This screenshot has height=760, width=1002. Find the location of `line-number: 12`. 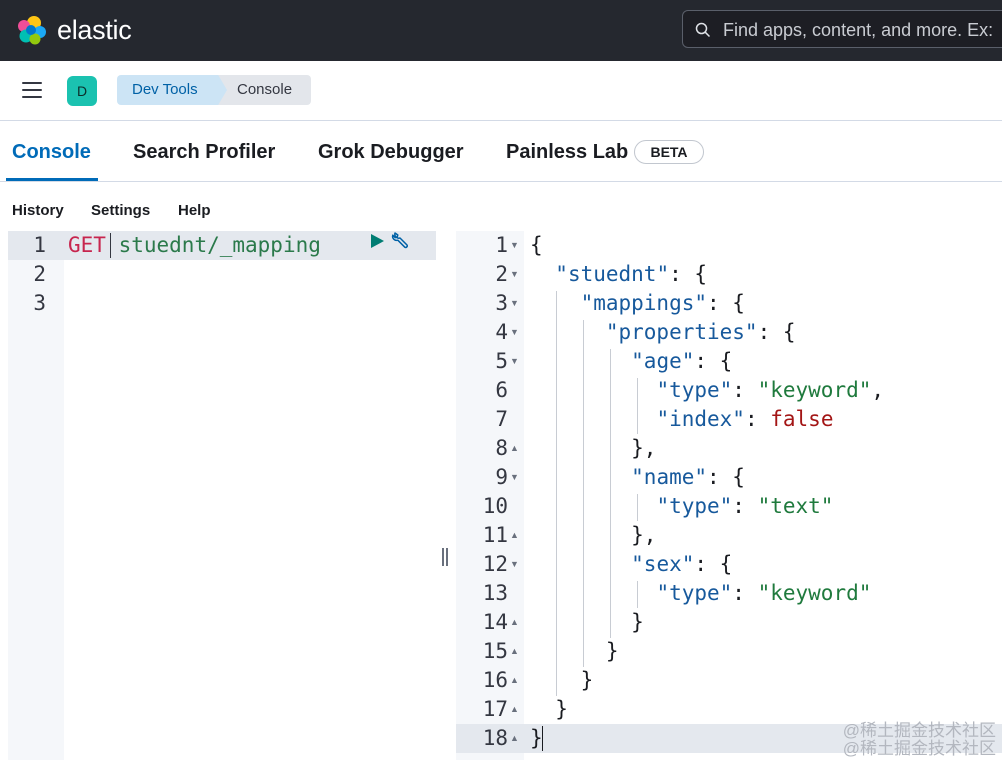

line-number: 12 is located at coordinates (495, 564).